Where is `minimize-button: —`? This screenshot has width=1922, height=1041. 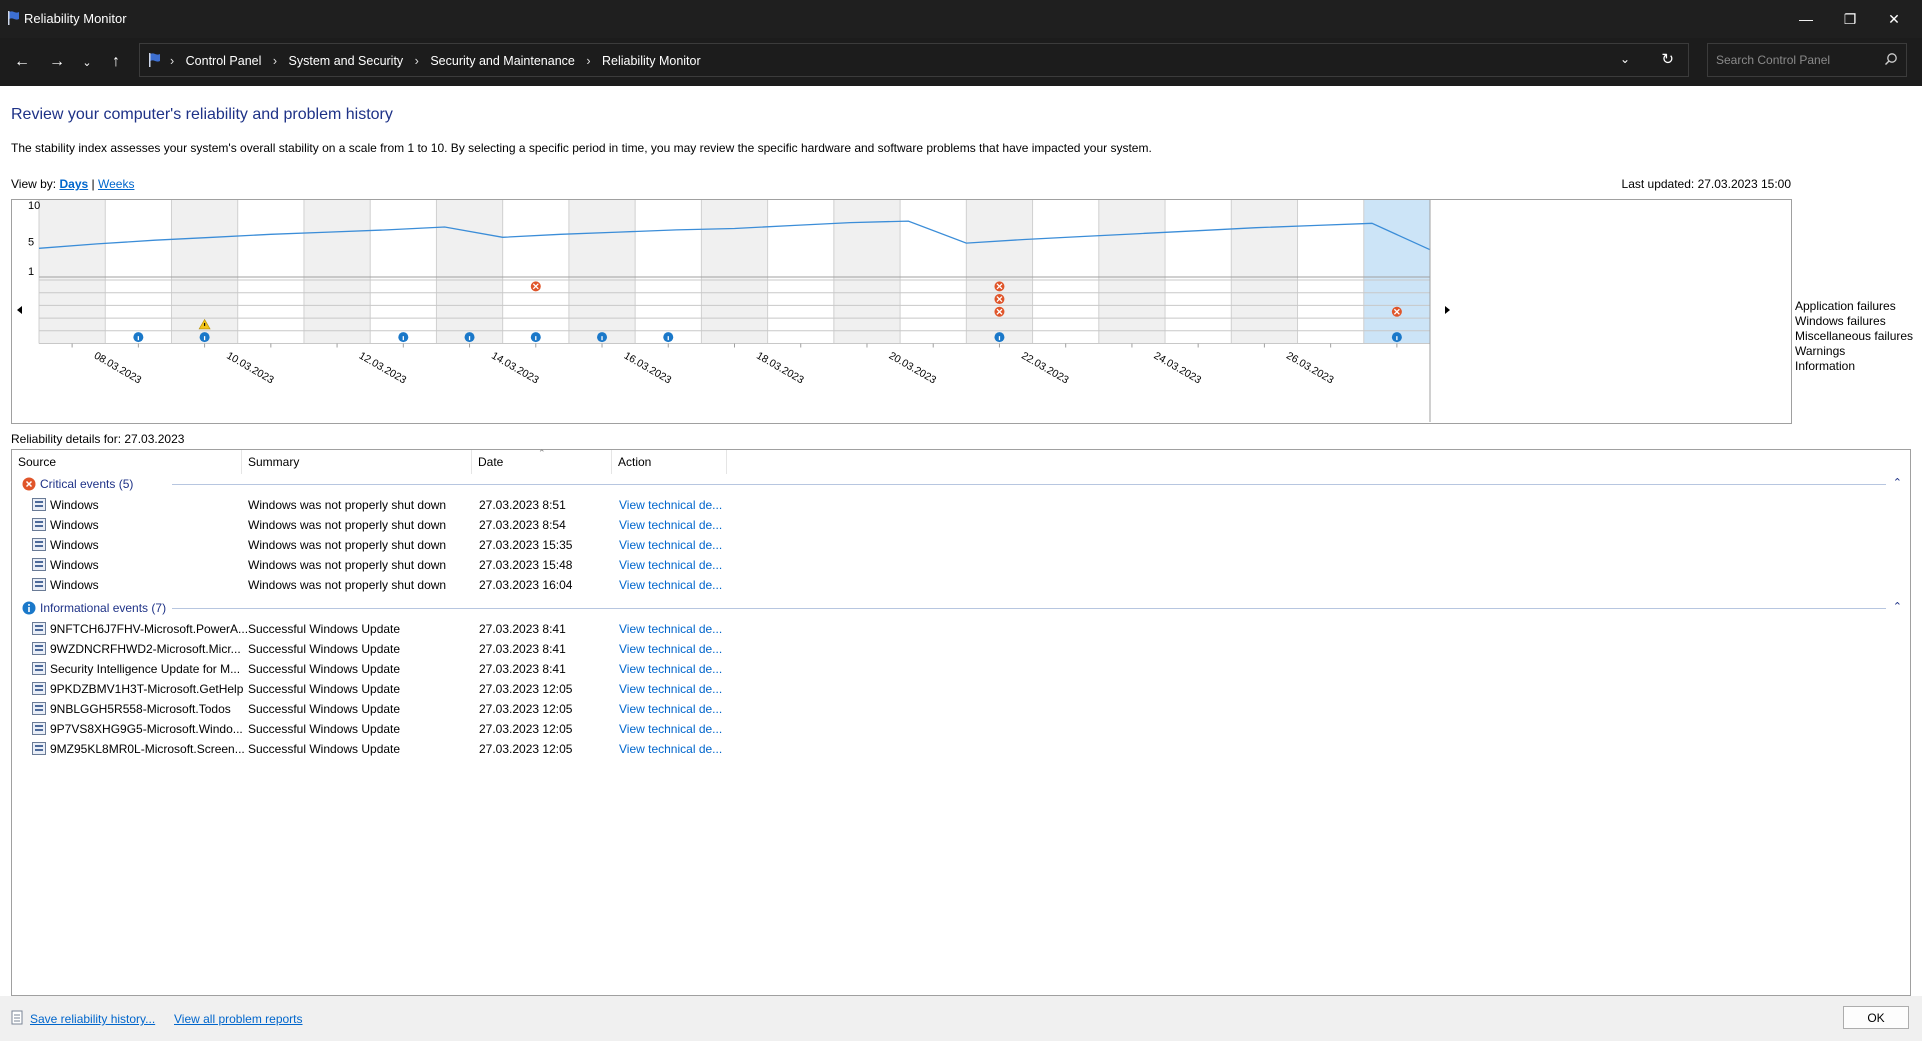
minimize-button: — is located at coordinates (1806, 19).